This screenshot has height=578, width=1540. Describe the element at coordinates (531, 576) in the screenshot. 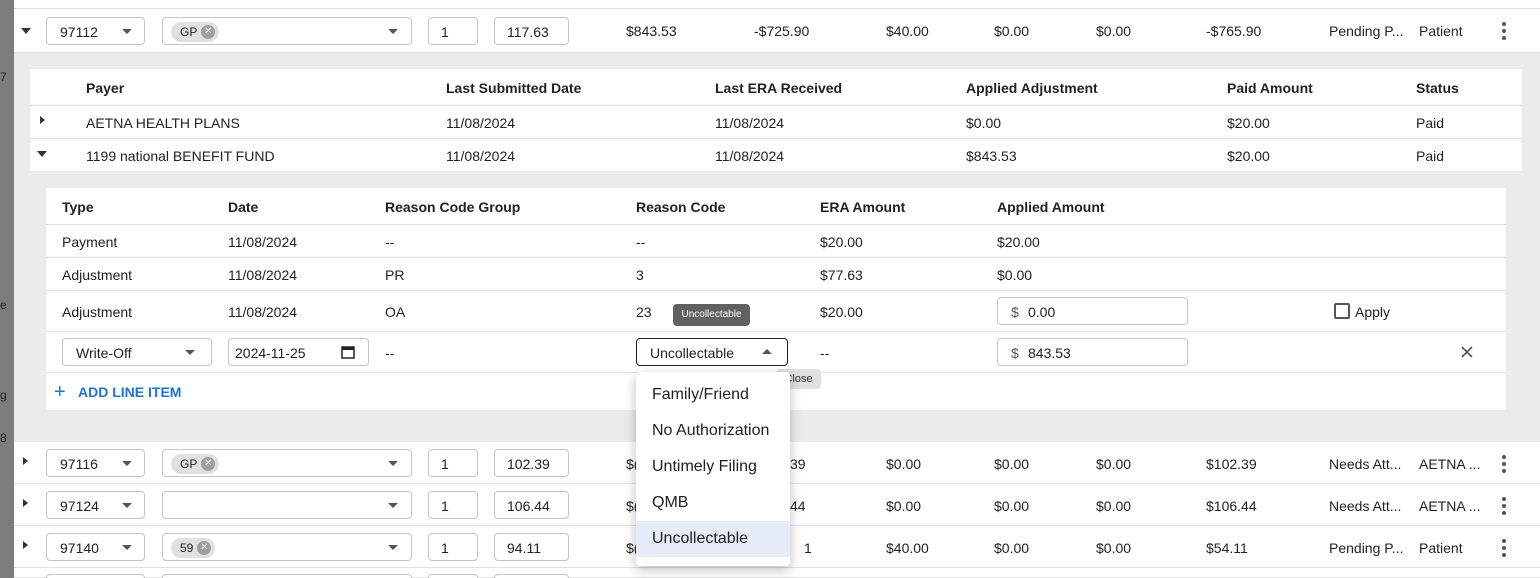

I see `charge-input` at that location.